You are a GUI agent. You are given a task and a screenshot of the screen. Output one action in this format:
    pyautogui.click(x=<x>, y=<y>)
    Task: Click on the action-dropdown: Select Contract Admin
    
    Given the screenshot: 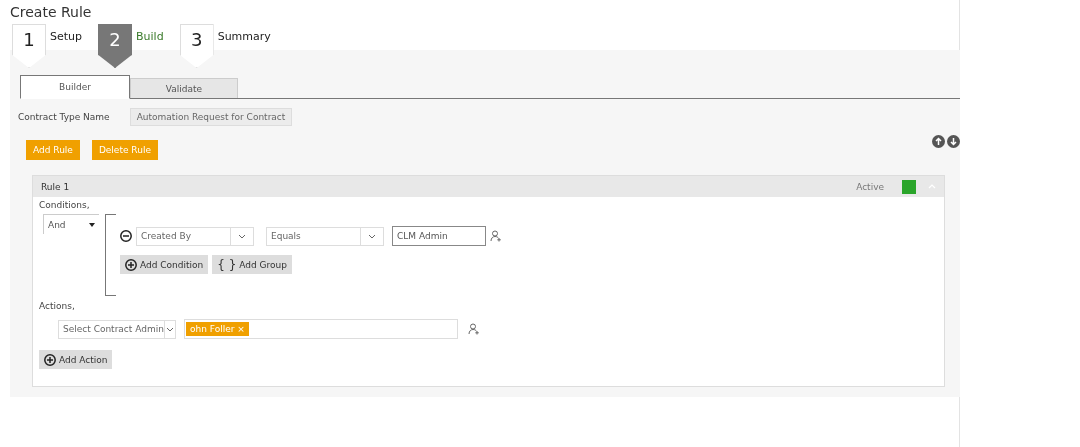 What is the action you would take?
    pyautogui.click(x=117, y=329)
    